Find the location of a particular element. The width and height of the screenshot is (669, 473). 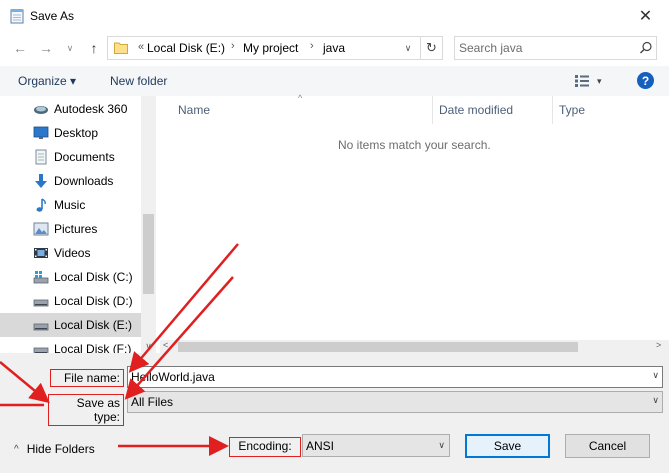

desktop-icon is located at coordinates (41, 132).